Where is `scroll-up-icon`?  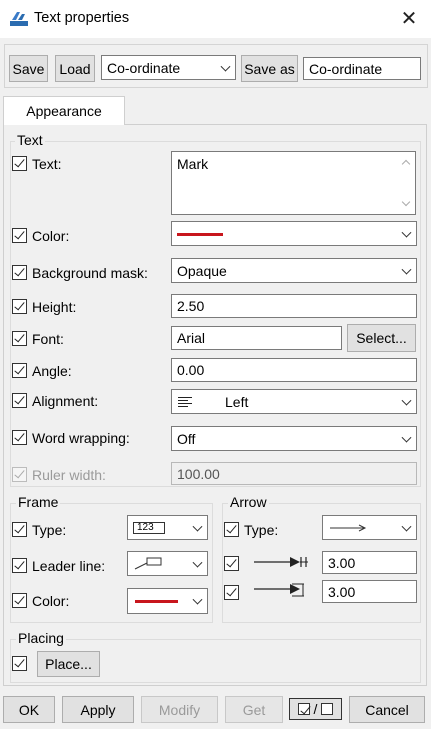
scroll-up-icon is located at coordinates (406, 164).